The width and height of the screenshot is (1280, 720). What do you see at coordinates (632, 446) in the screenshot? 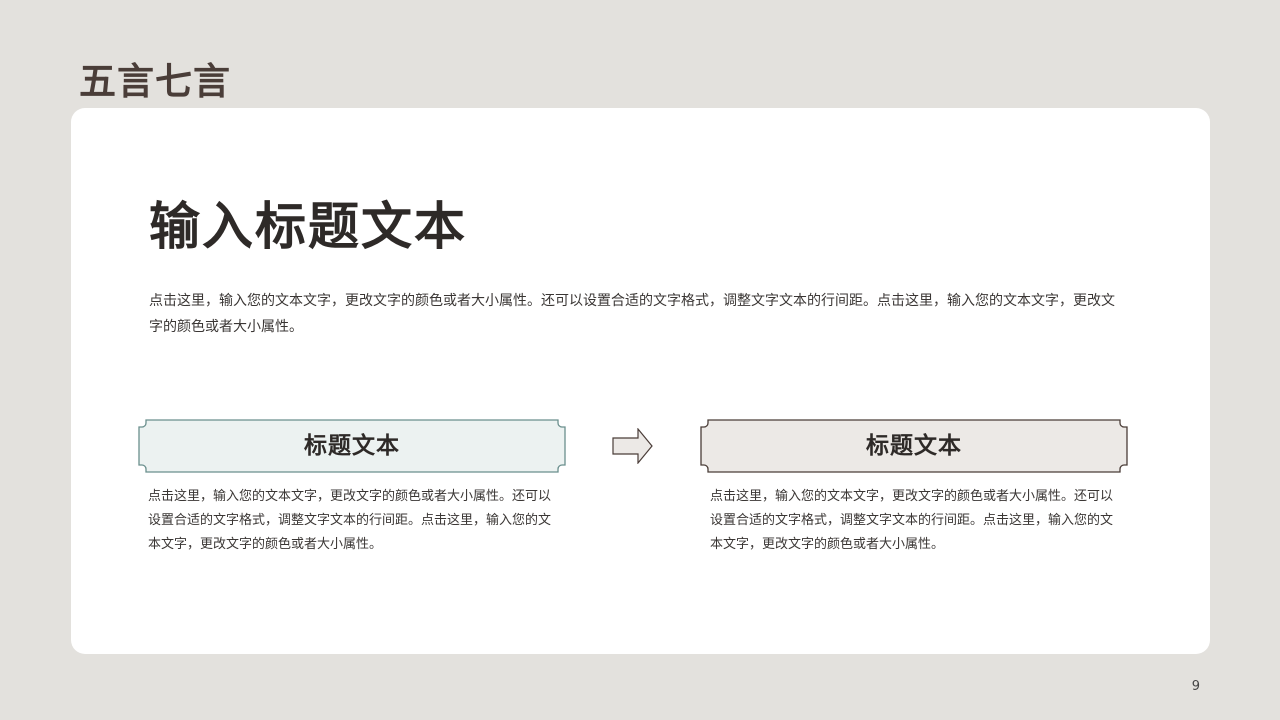
I see `arrow-right-icon` at bounding box center [632, 446].